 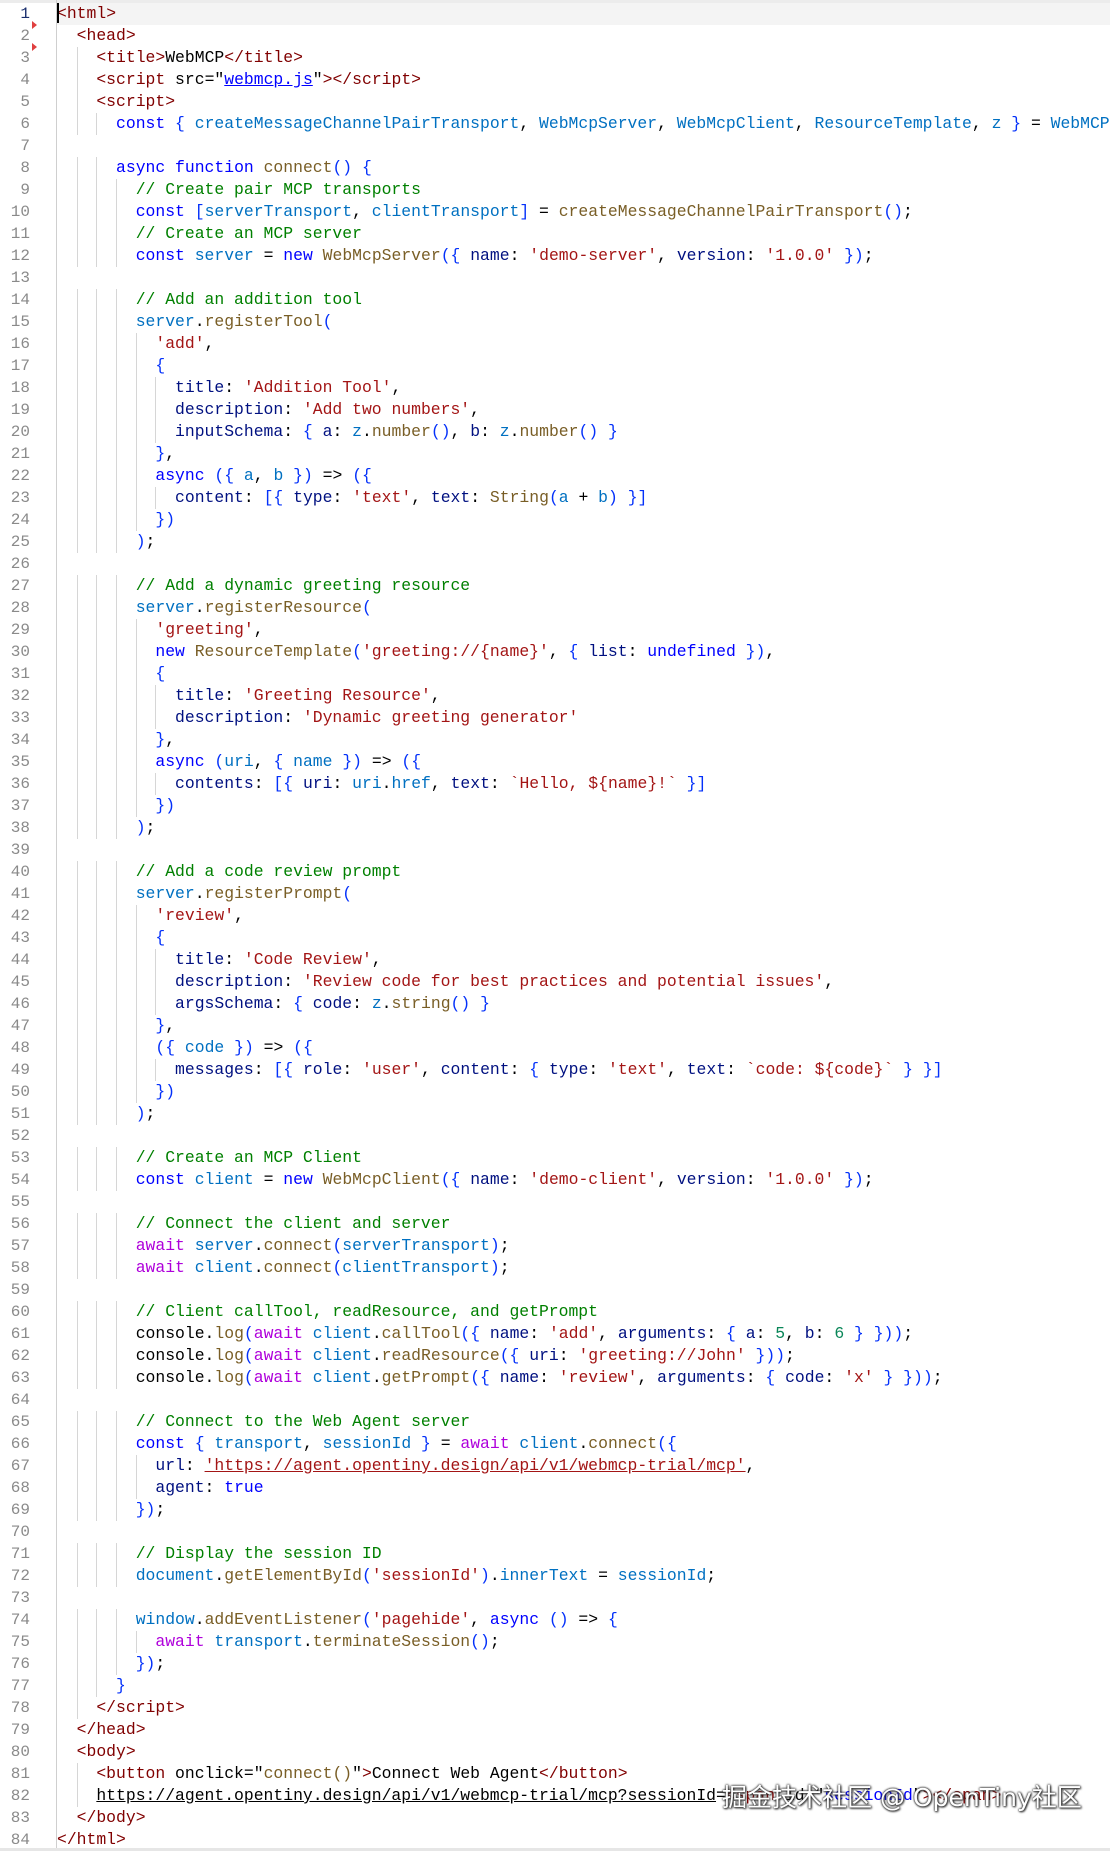 What do you see at coordinates (555, 740) in the screenshot?
I see `code-line: 34},` at bounding box center [555, 740].